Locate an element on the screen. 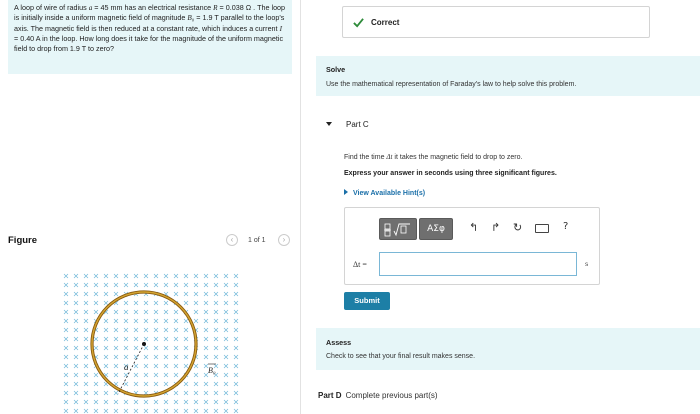 The width and height of the screenshot is (700, 414). answer-input is located at coordinates (478, 264).